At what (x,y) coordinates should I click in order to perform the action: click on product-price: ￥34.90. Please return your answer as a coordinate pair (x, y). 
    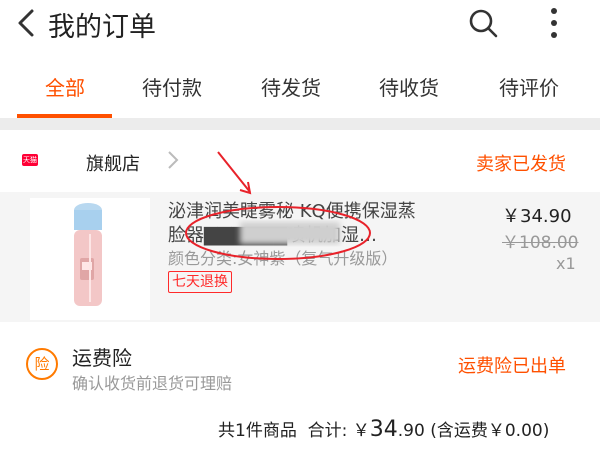
    Looking at the image, I should click on (537, 216).